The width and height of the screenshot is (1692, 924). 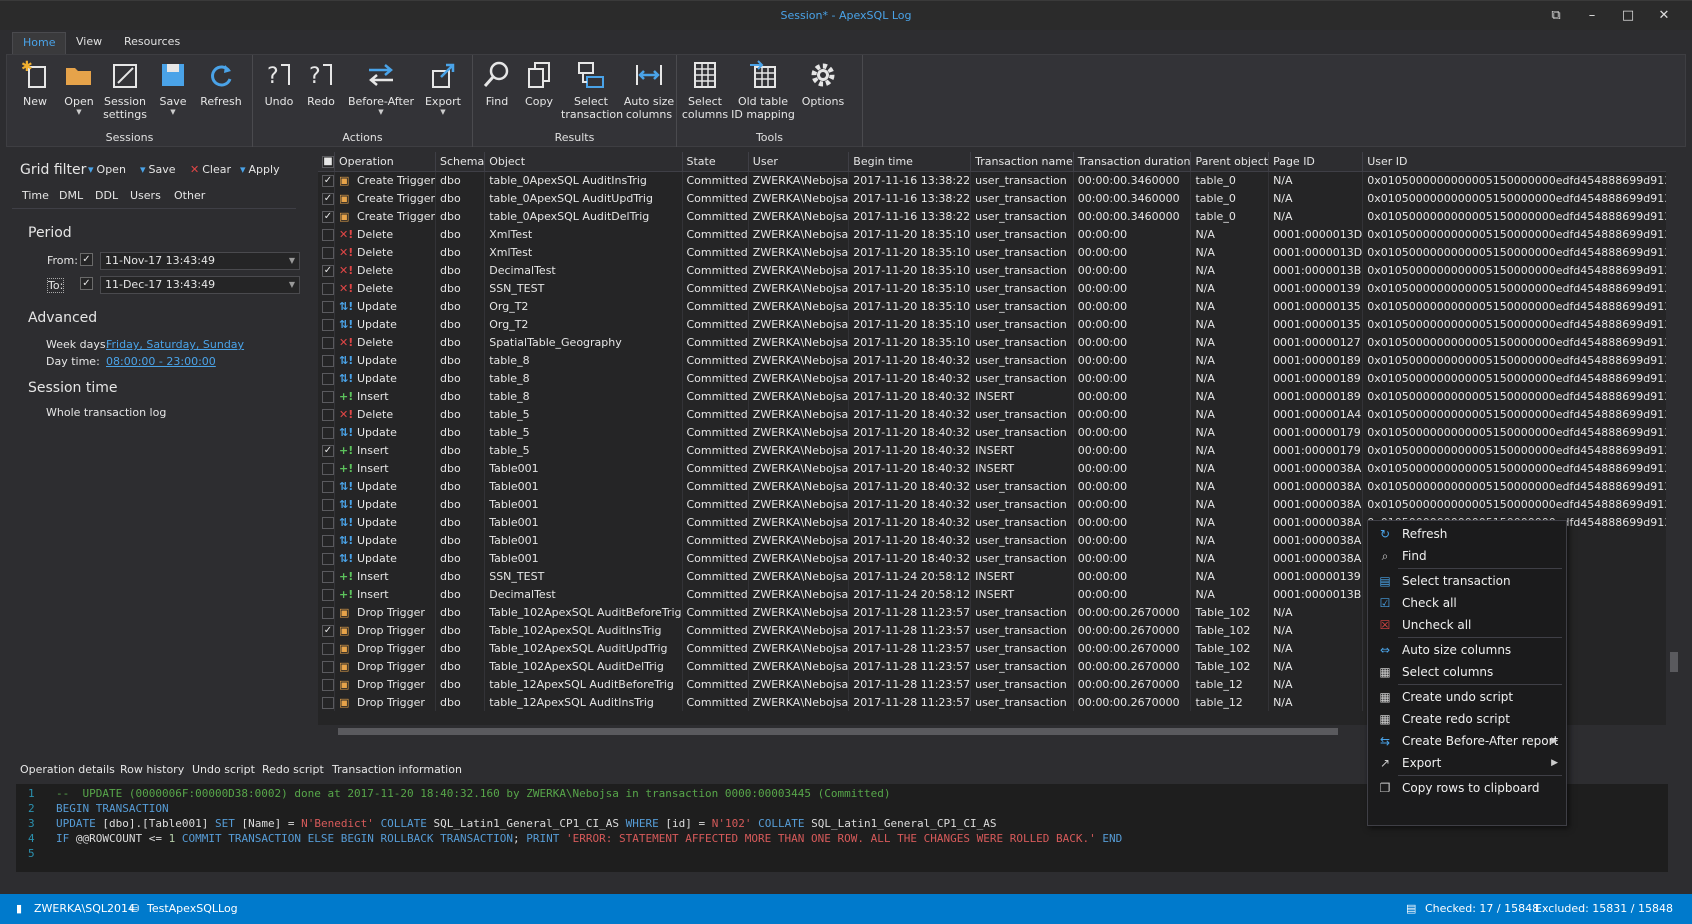 I want to click on select-all-header: ■, so click(x=326, y=162).